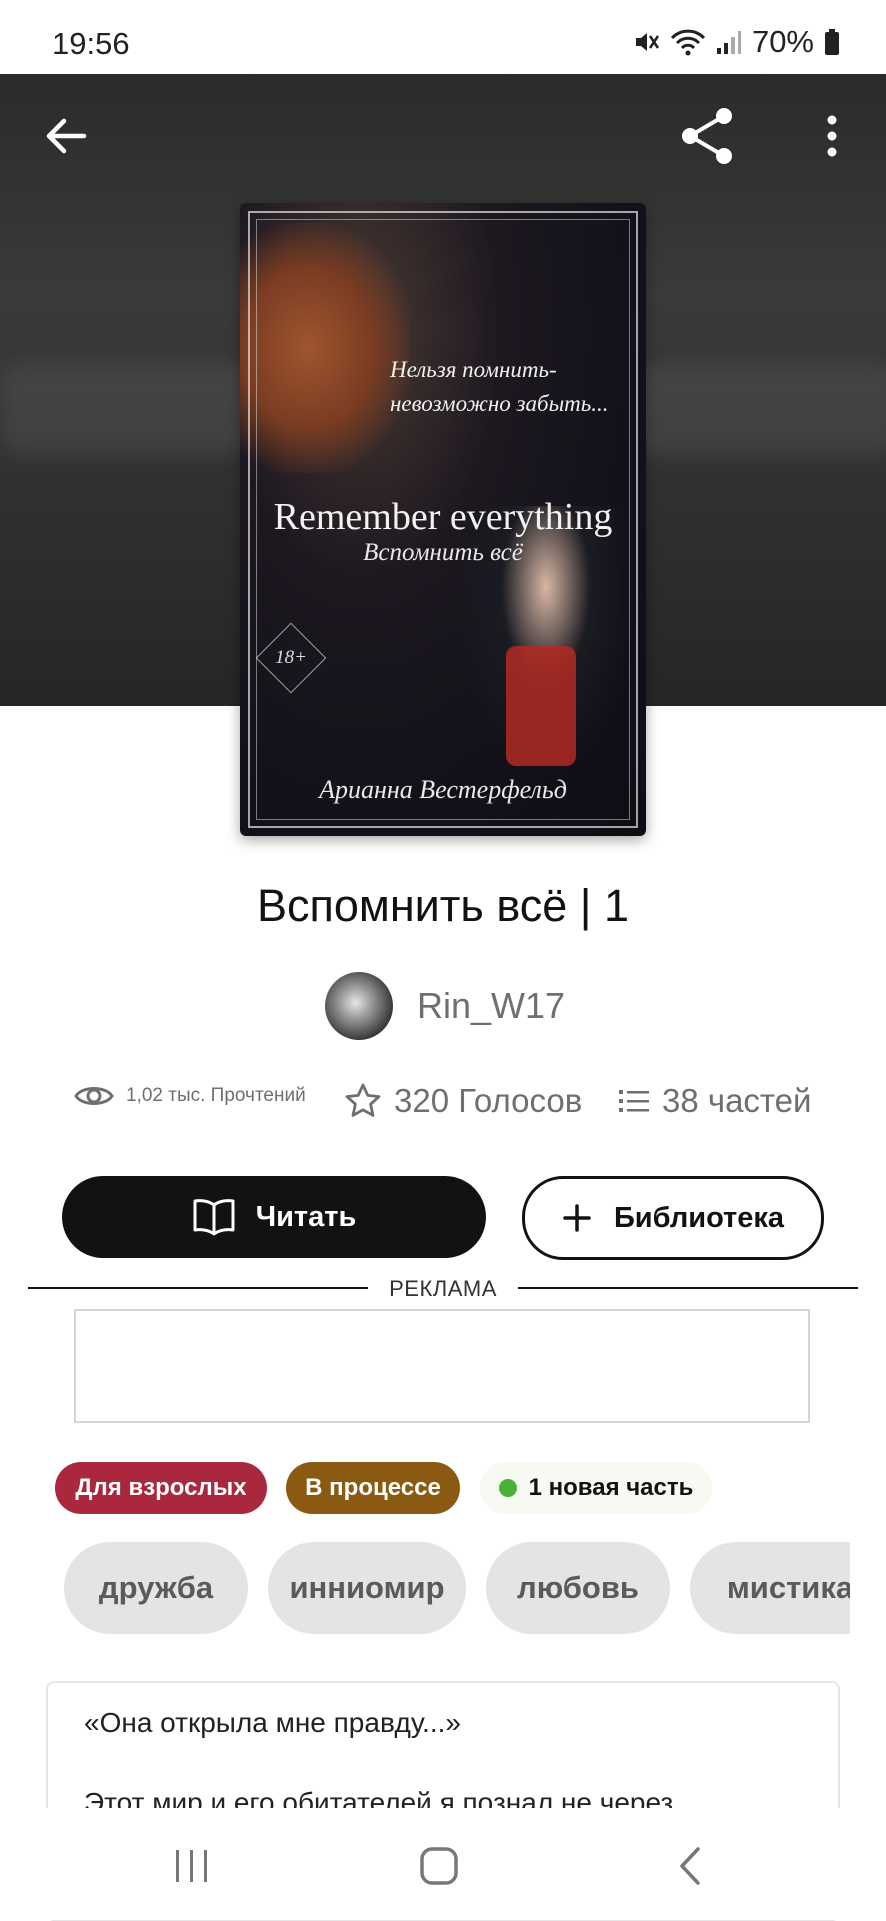  Describe the element at coordinates (728, 42) in the screenshot. I see `signal-icon` at that location.